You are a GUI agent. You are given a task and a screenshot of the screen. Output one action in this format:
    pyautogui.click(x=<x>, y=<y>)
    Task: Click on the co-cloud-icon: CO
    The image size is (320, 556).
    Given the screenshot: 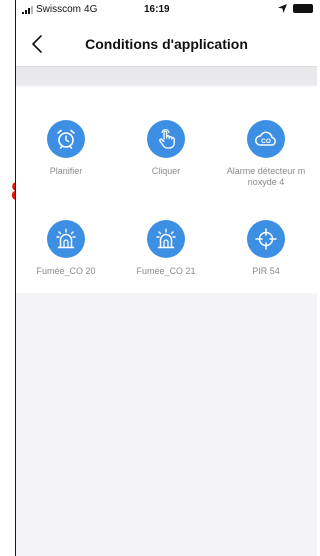 What is the action you would take?
    pyautogui.click(x=266, y=139)
    